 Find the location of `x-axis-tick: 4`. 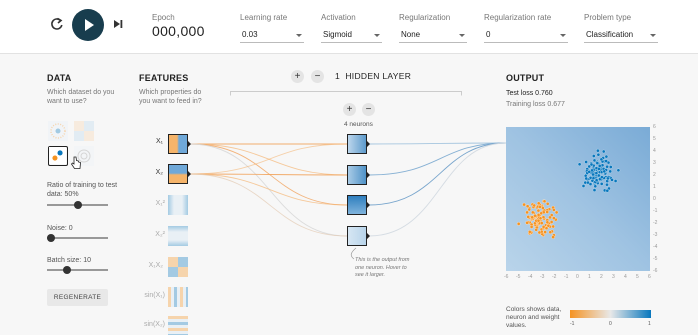

x-axis-tick: 4 is located at coordinates (625, 277).